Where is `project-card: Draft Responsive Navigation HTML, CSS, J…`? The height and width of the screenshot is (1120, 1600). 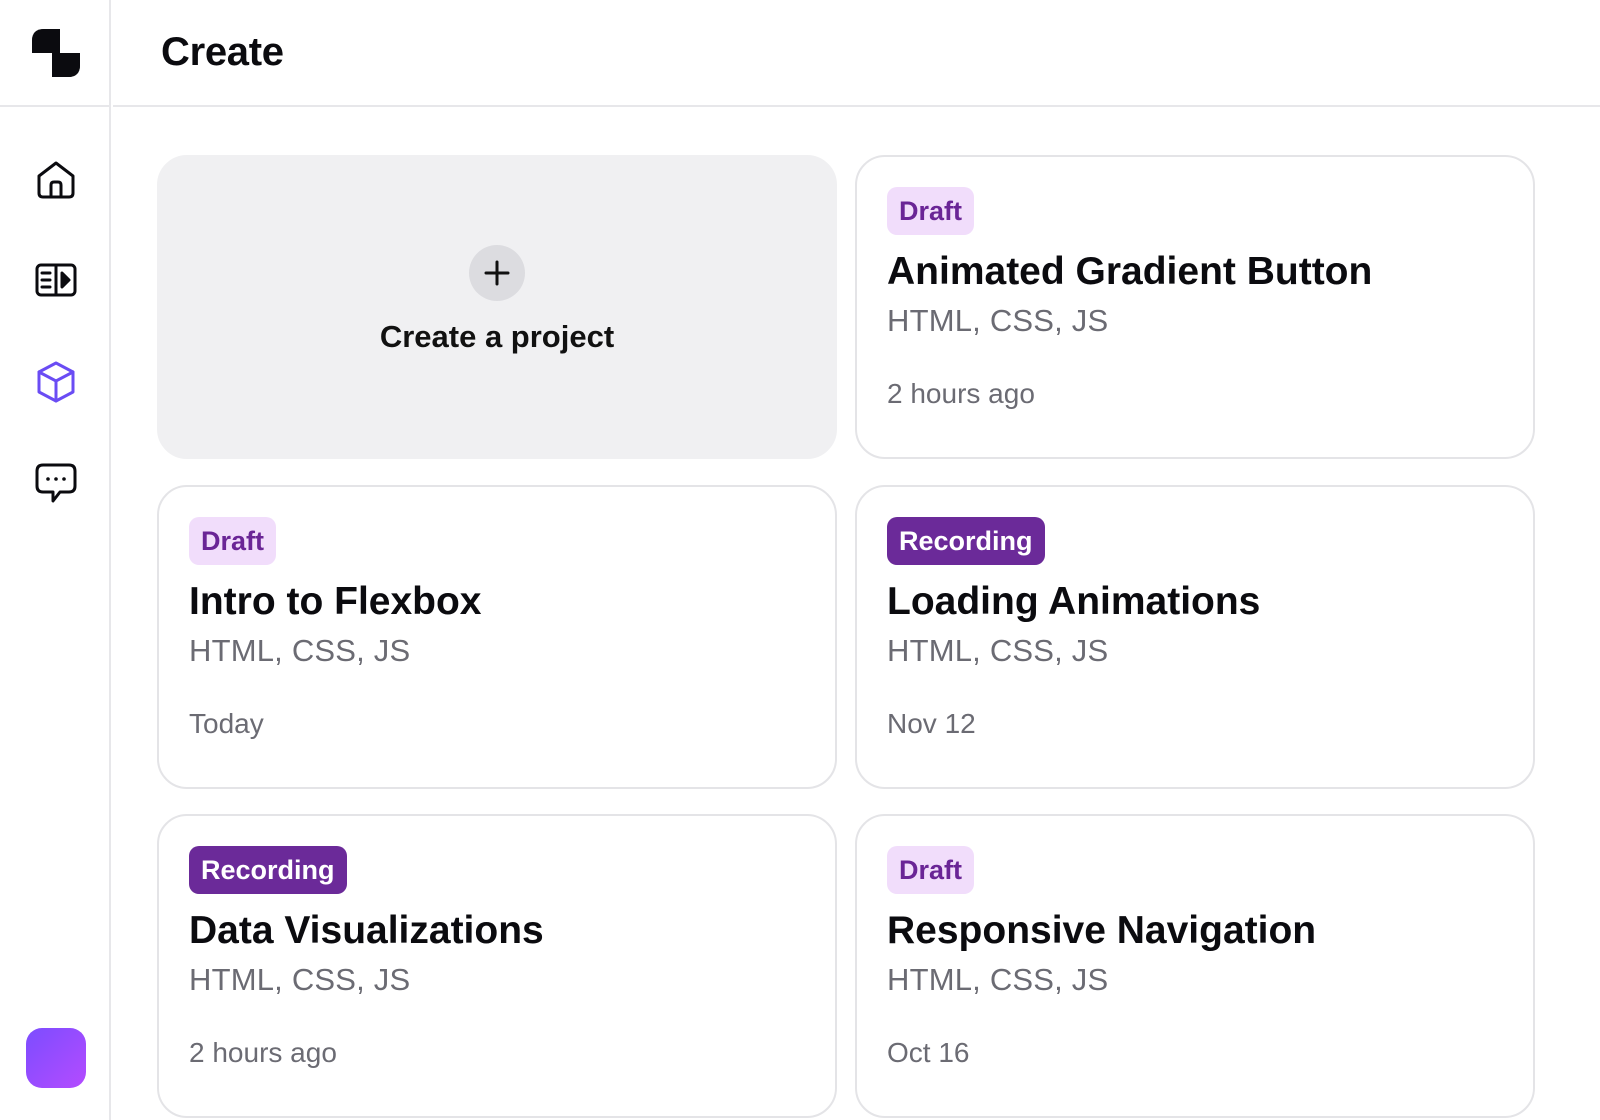
project-card: Draft Responsive Navigation HTML, CSS, J… is located at coordinates (1195, 966).